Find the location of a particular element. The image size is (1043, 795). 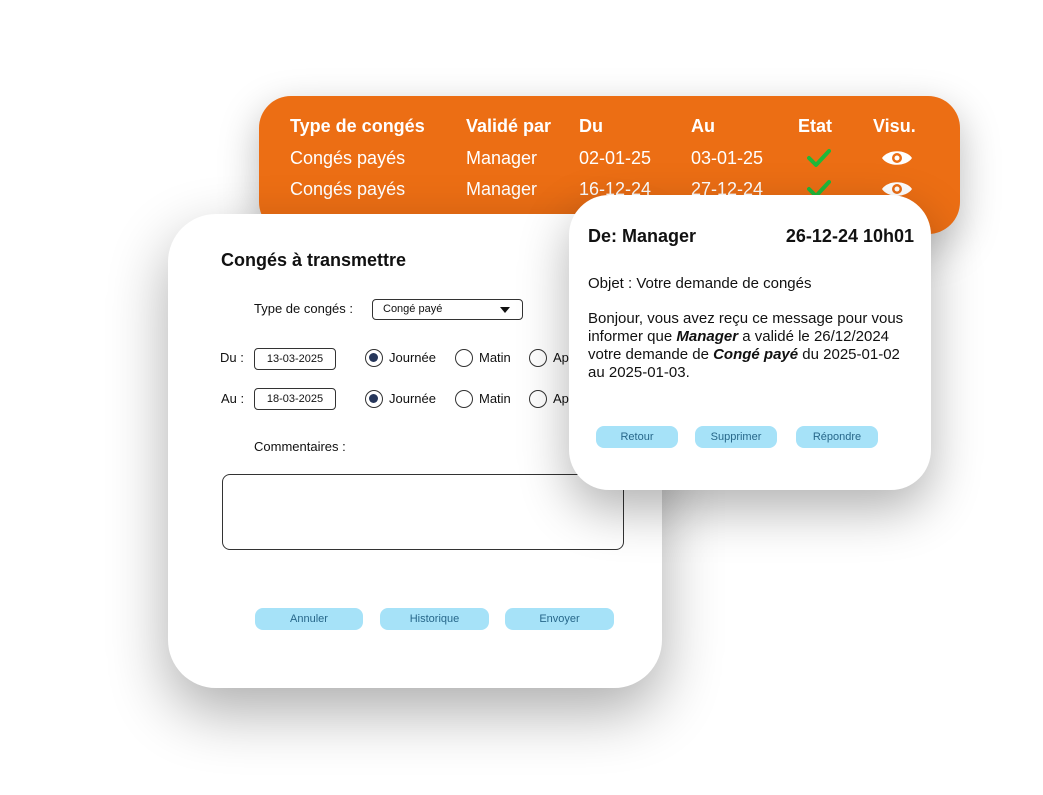

to-radio-afternoon is located at coordinates (538, 399).